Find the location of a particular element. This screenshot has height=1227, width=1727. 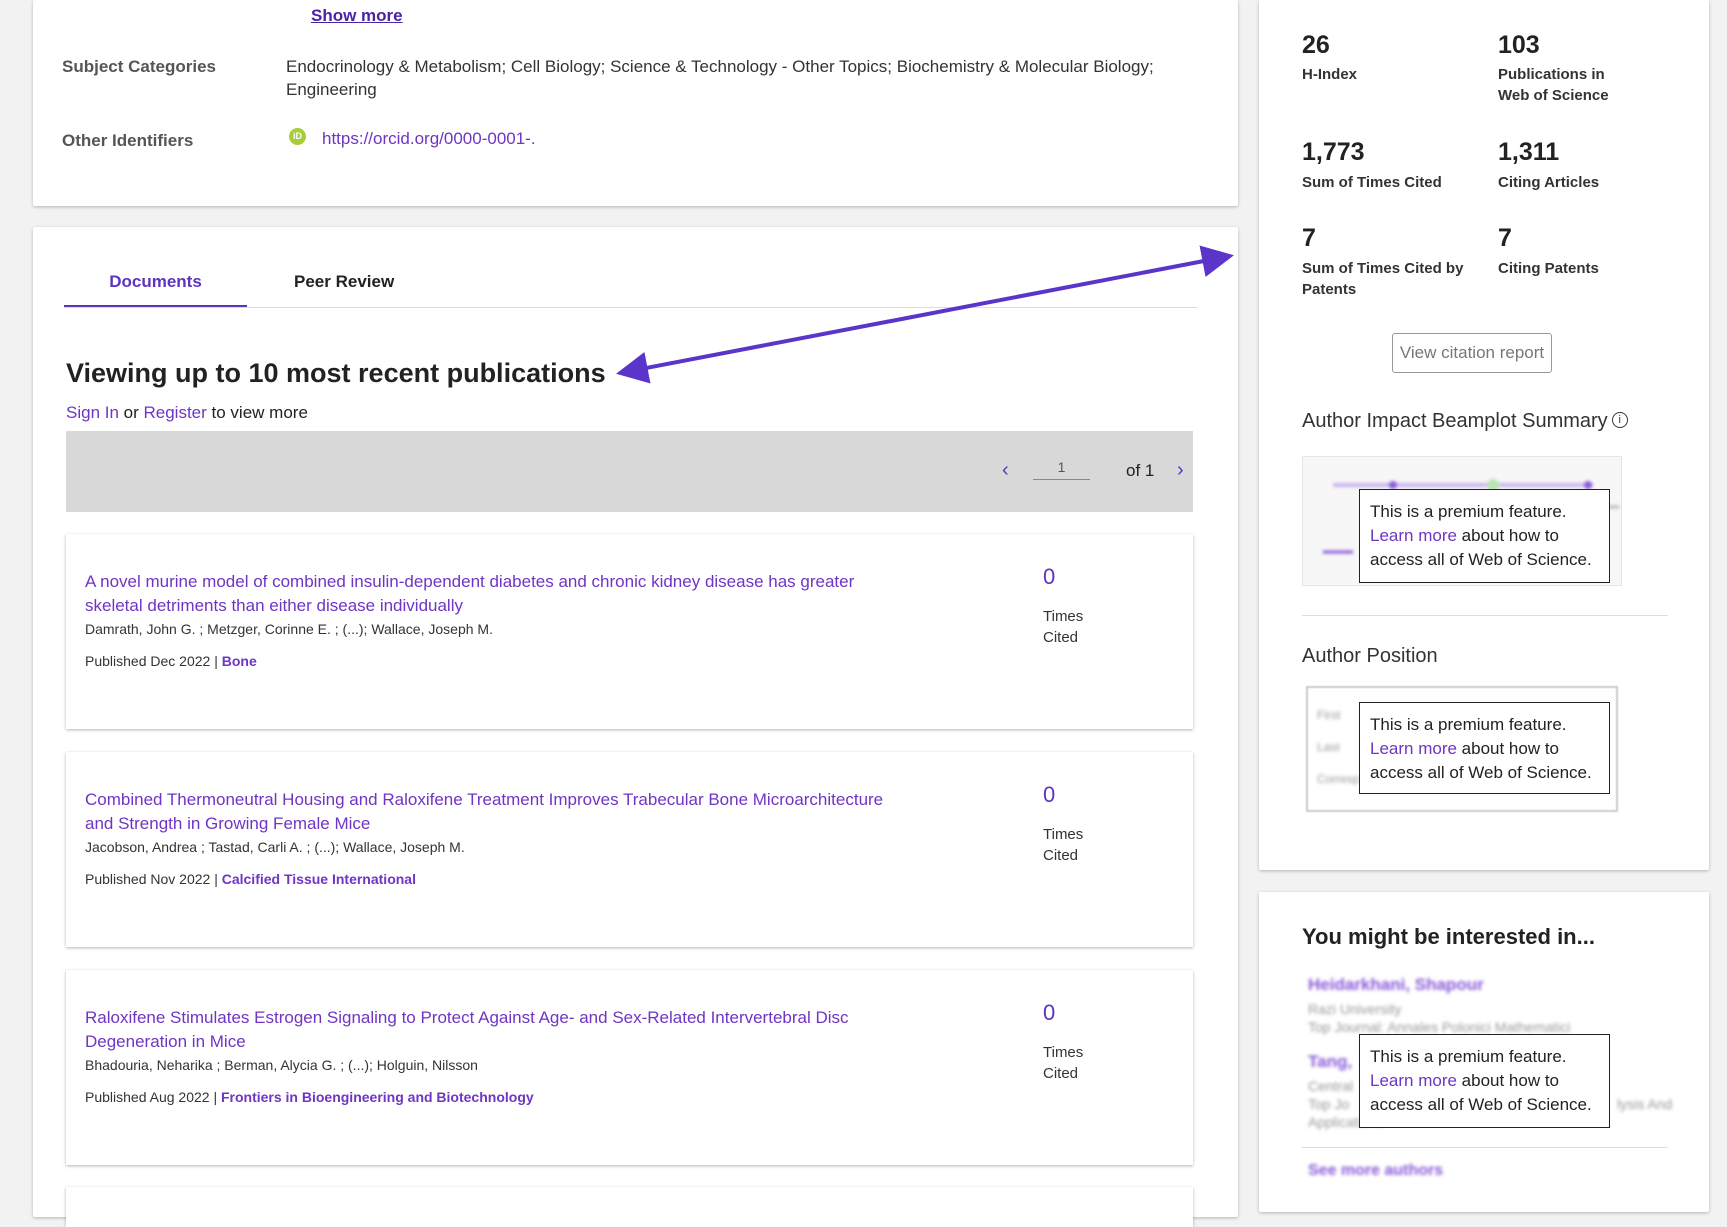

publication-card is located at coordinates (629, 1207).